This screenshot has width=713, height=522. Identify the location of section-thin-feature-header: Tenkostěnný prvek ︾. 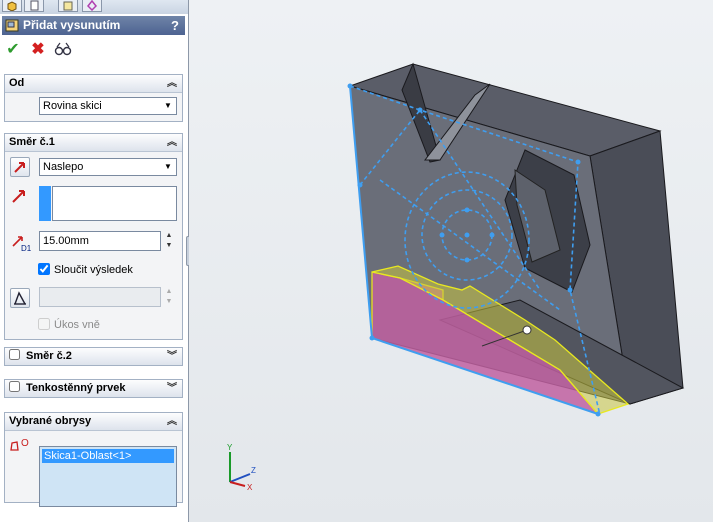
(93, 388).